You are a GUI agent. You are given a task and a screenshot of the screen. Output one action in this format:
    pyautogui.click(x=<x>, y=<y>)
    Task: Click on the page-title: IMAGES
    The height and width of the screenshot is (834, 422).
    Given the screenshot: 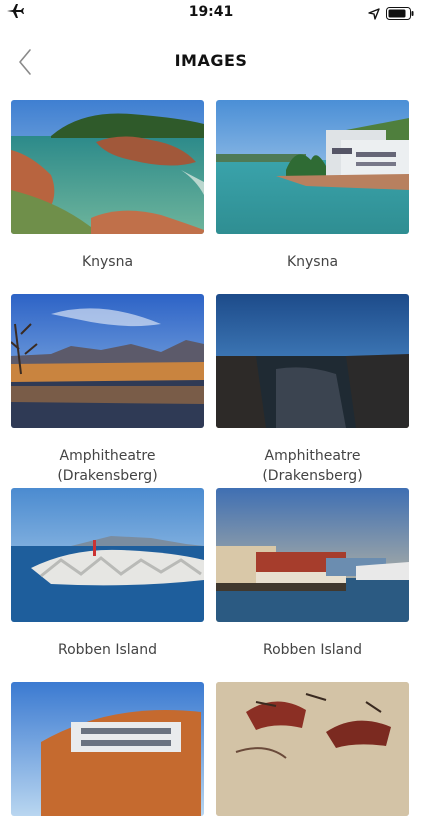 What is the action you would take?
    pyautogui.click(x=211, y=60)
    